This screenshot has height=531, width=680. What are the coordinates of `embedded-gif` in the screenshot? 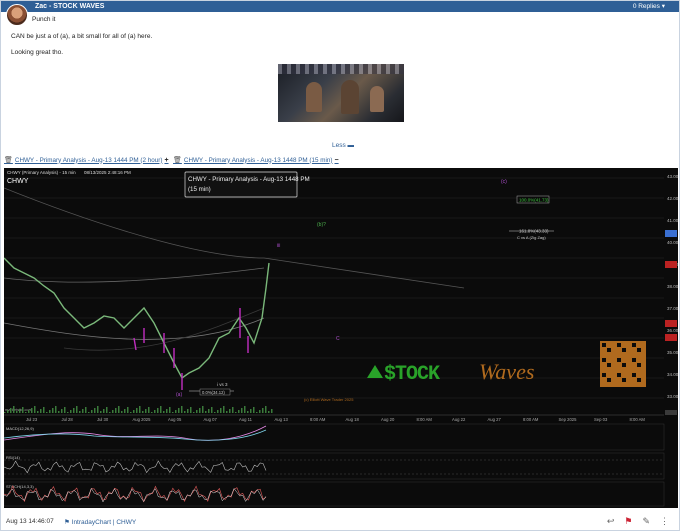 It's located at (341, 93).